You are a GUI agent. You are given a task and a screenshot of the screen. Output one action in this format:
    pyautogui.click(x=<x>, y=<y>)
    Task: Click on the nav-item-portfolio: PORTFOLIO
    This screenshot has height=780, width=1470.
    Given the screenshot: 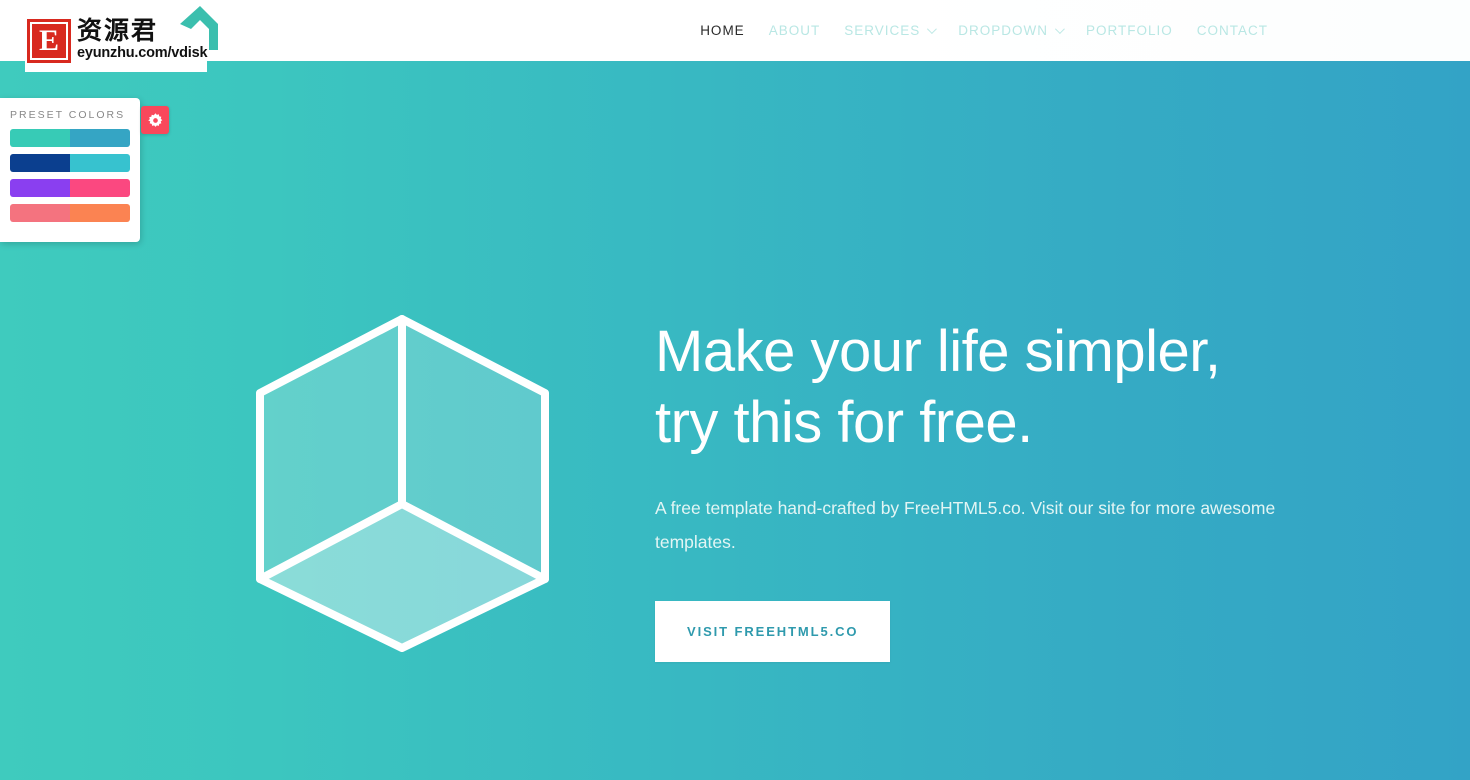 What is the action you would take?
    pyautogui.click(x=1129, y=30)
    